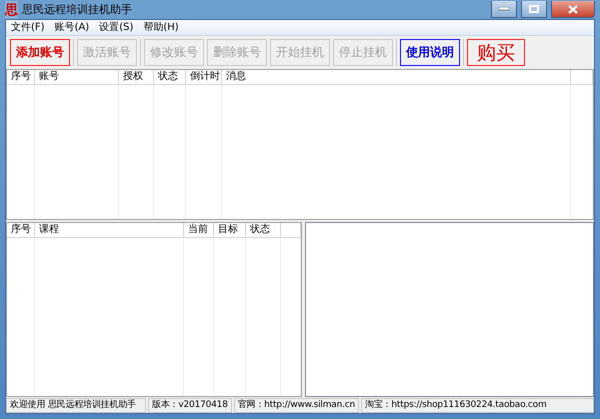 Image resolution: width=600 pixels, height=419 pixels. I want to click on column-header: 课程, so click(109, 230).